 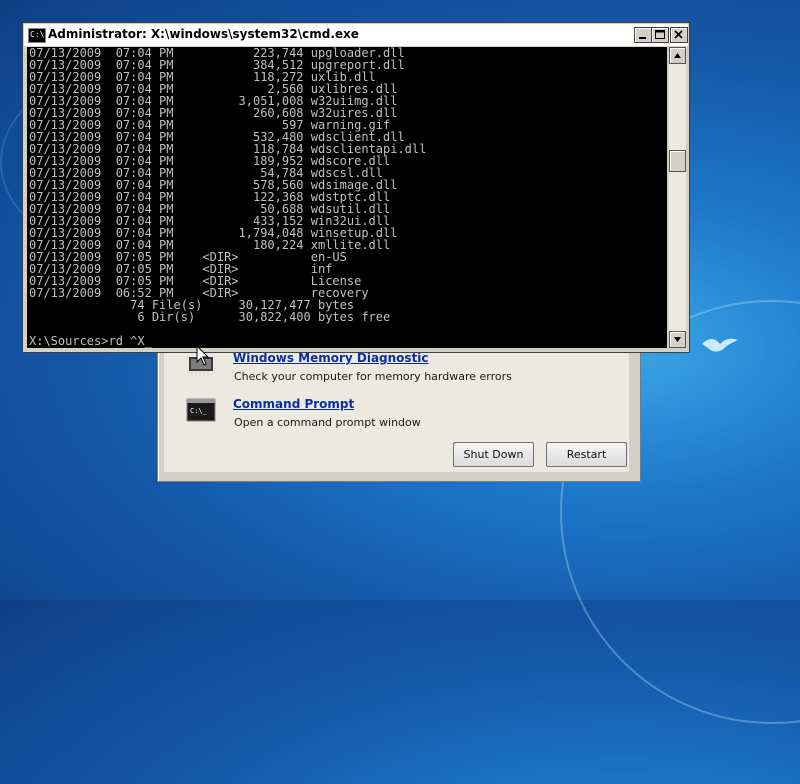 I want to click on close-icon, so click(x=678, y=34).